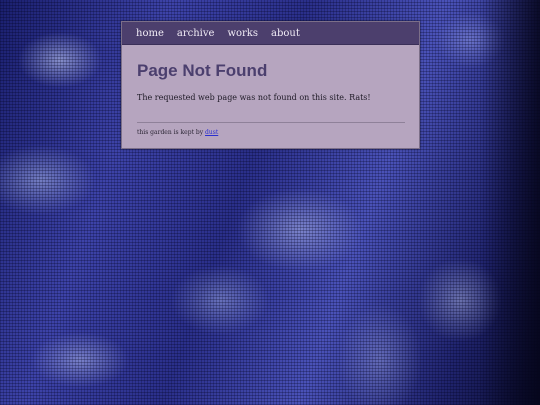  Describe the element at coordinates (202, 70) in the screenshot. I see `page-title: Page Not Found` at that location.